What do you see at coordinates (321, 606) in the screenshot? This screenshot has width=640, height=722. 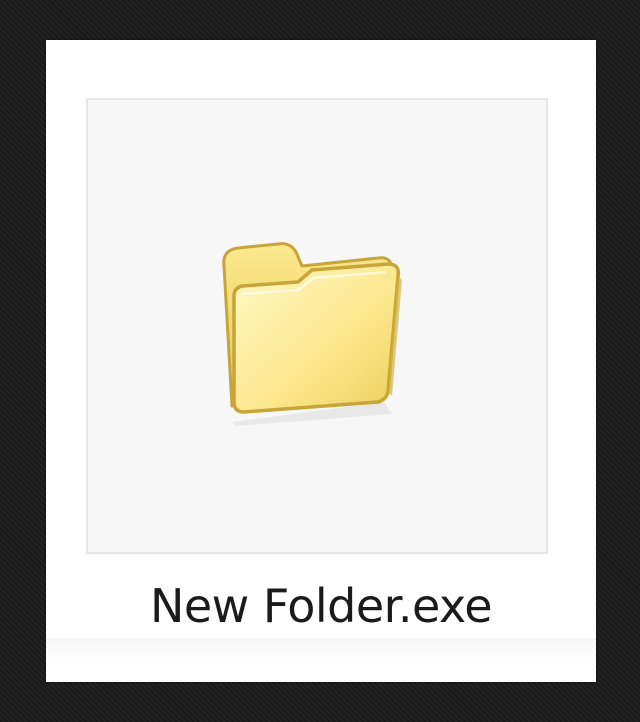 I see `file-name-label: New Folder.exe` at bounding box center [321, 606].